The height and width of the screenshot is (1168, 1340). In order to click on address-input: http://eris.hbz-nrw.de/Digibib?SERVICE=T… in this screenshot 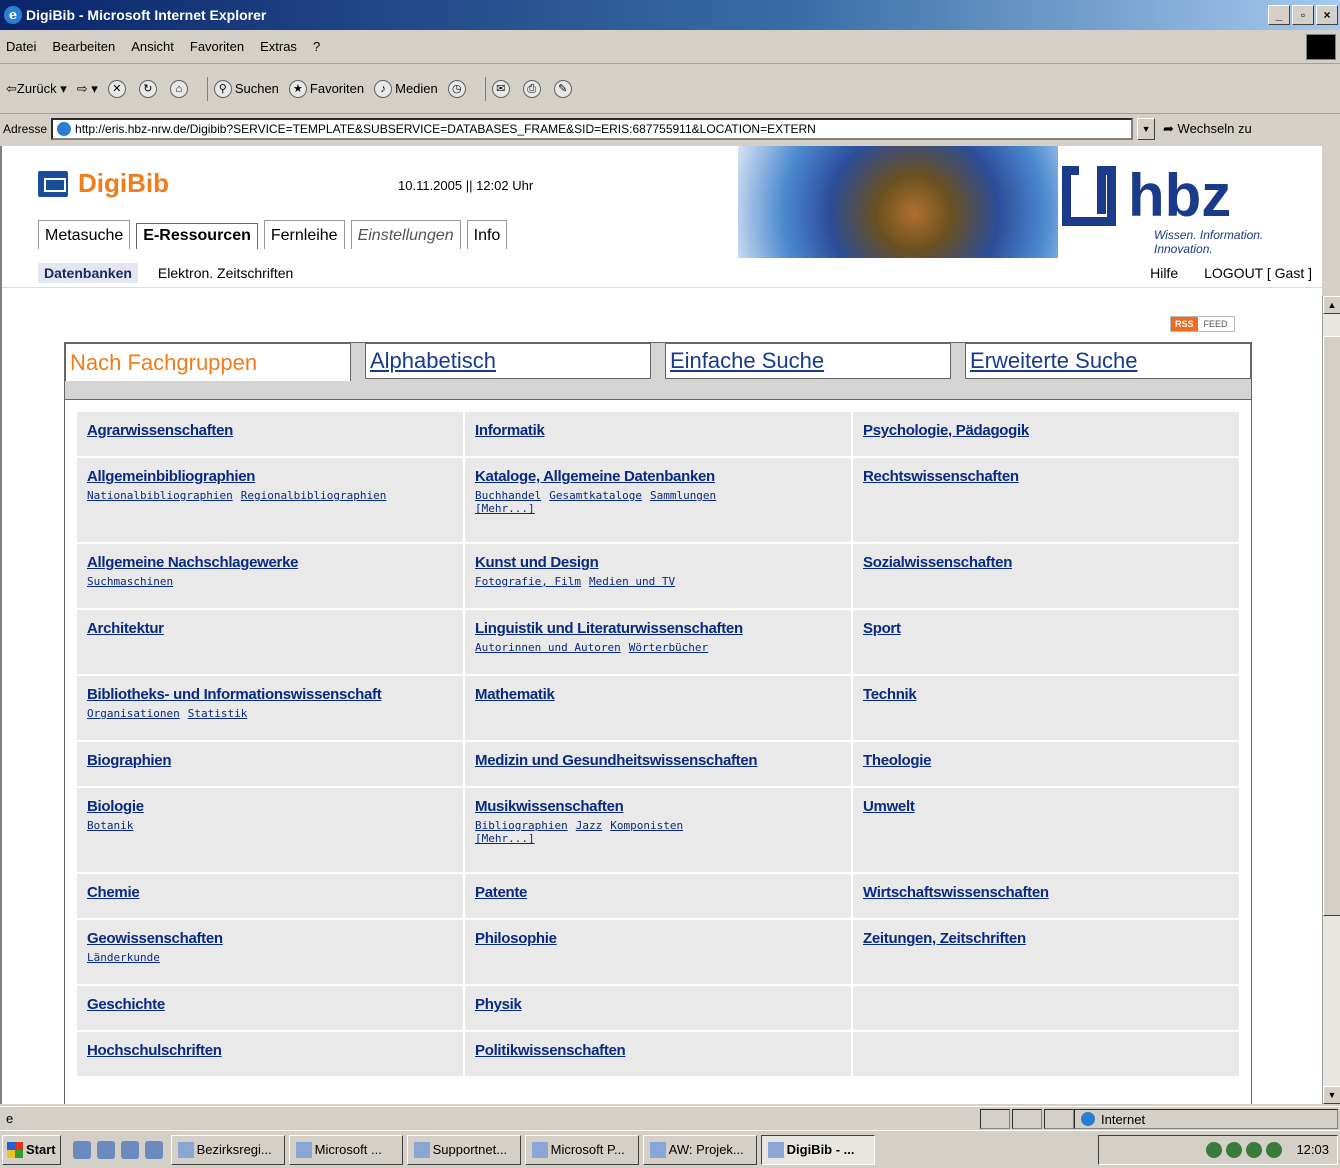, I will do `click(592, 129)`.